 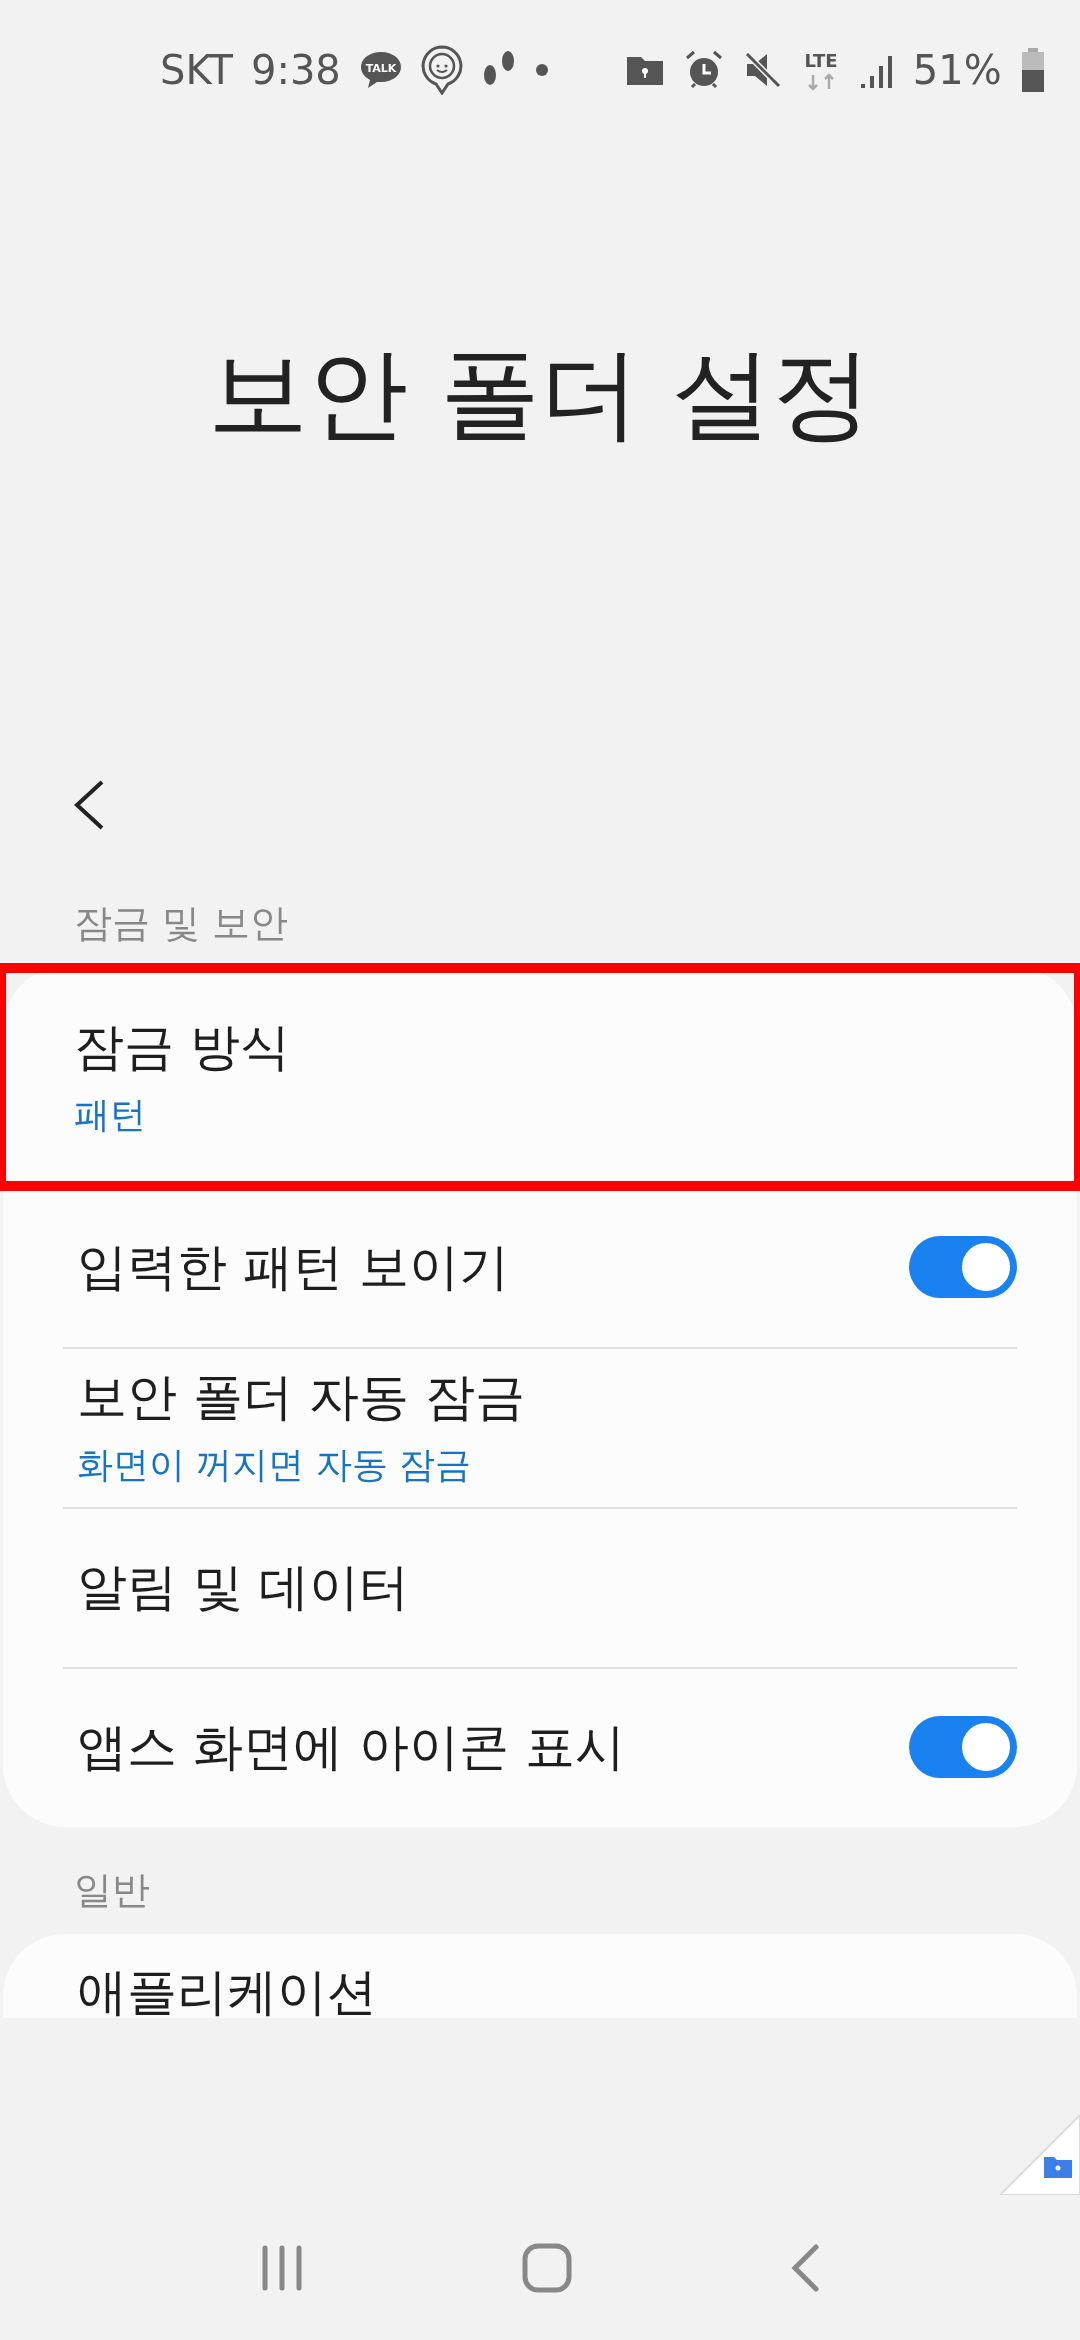 What do you see at coordinates (547, 2267) in the screenshot?
I see `home-icon` at bounding box center [547, 2267].